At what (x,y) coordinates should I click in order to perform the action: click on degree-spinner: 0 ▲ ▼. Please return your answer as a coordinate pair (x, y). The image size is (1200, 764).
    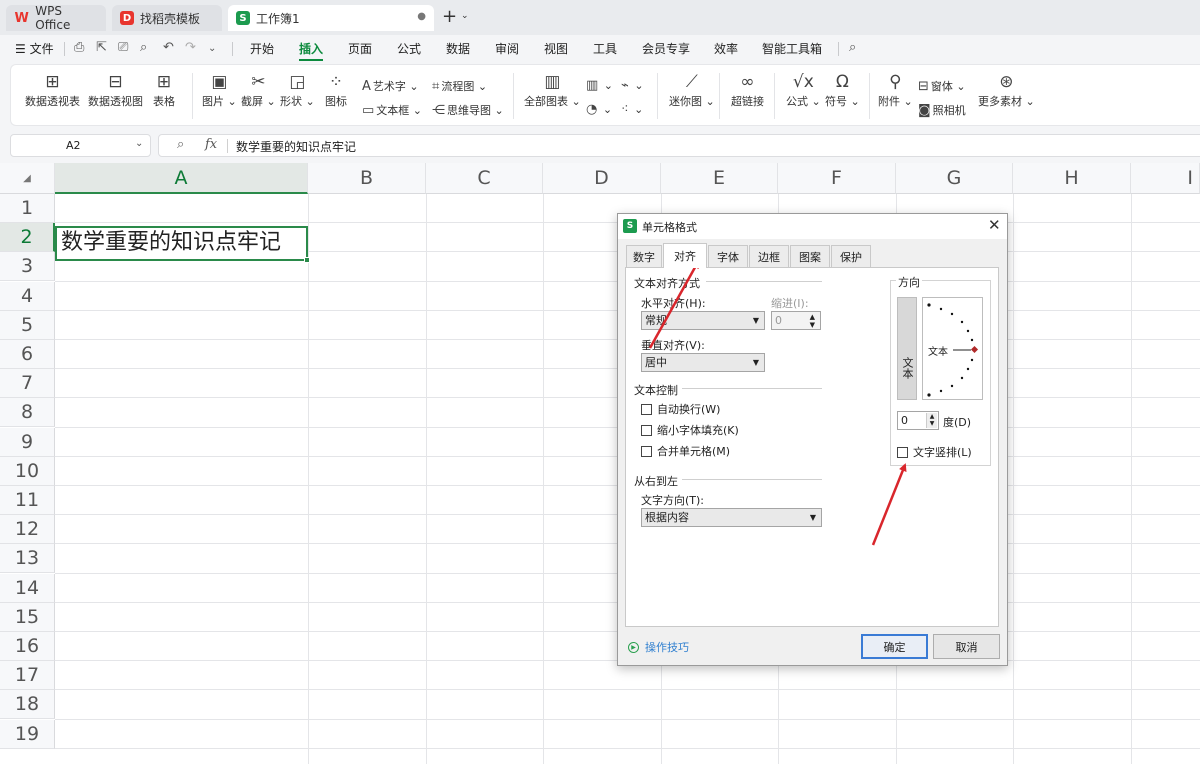
    Looking at the image, I should click on (918, 420).